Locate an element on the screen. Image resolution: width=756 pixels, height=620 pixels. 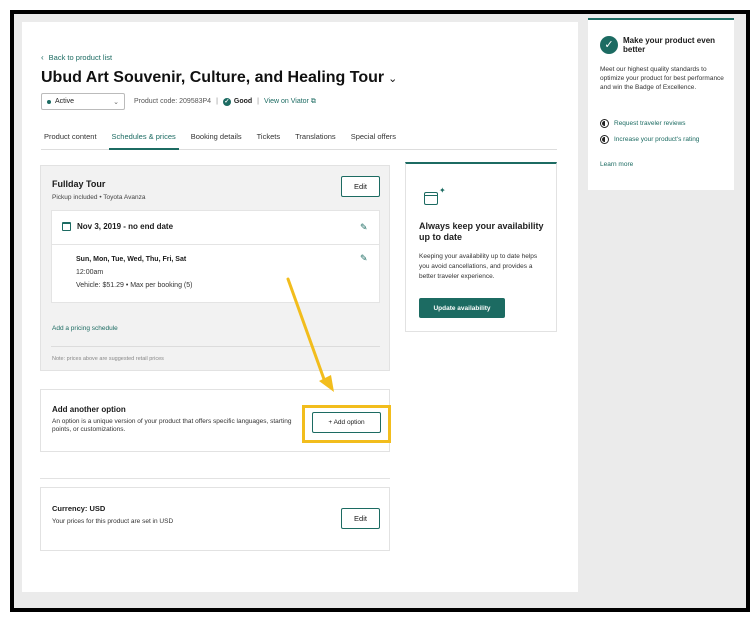
increase-rating-link: Increase your product's rating is located at coordinates (649, 139).